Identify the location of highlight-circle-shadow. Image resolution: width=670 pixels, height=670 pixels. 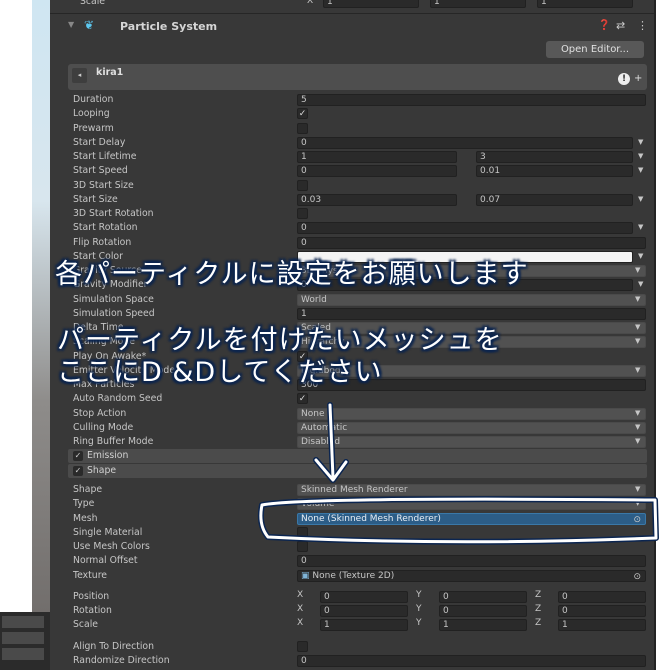
(458, 520).